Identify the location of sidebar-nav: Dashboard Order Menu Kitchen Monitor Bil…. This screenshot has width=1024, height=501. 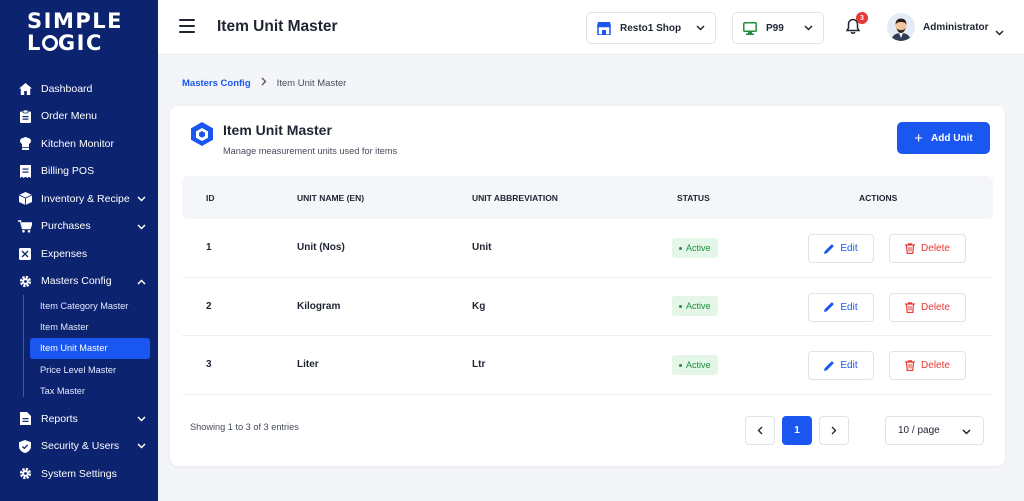
(79, 281).